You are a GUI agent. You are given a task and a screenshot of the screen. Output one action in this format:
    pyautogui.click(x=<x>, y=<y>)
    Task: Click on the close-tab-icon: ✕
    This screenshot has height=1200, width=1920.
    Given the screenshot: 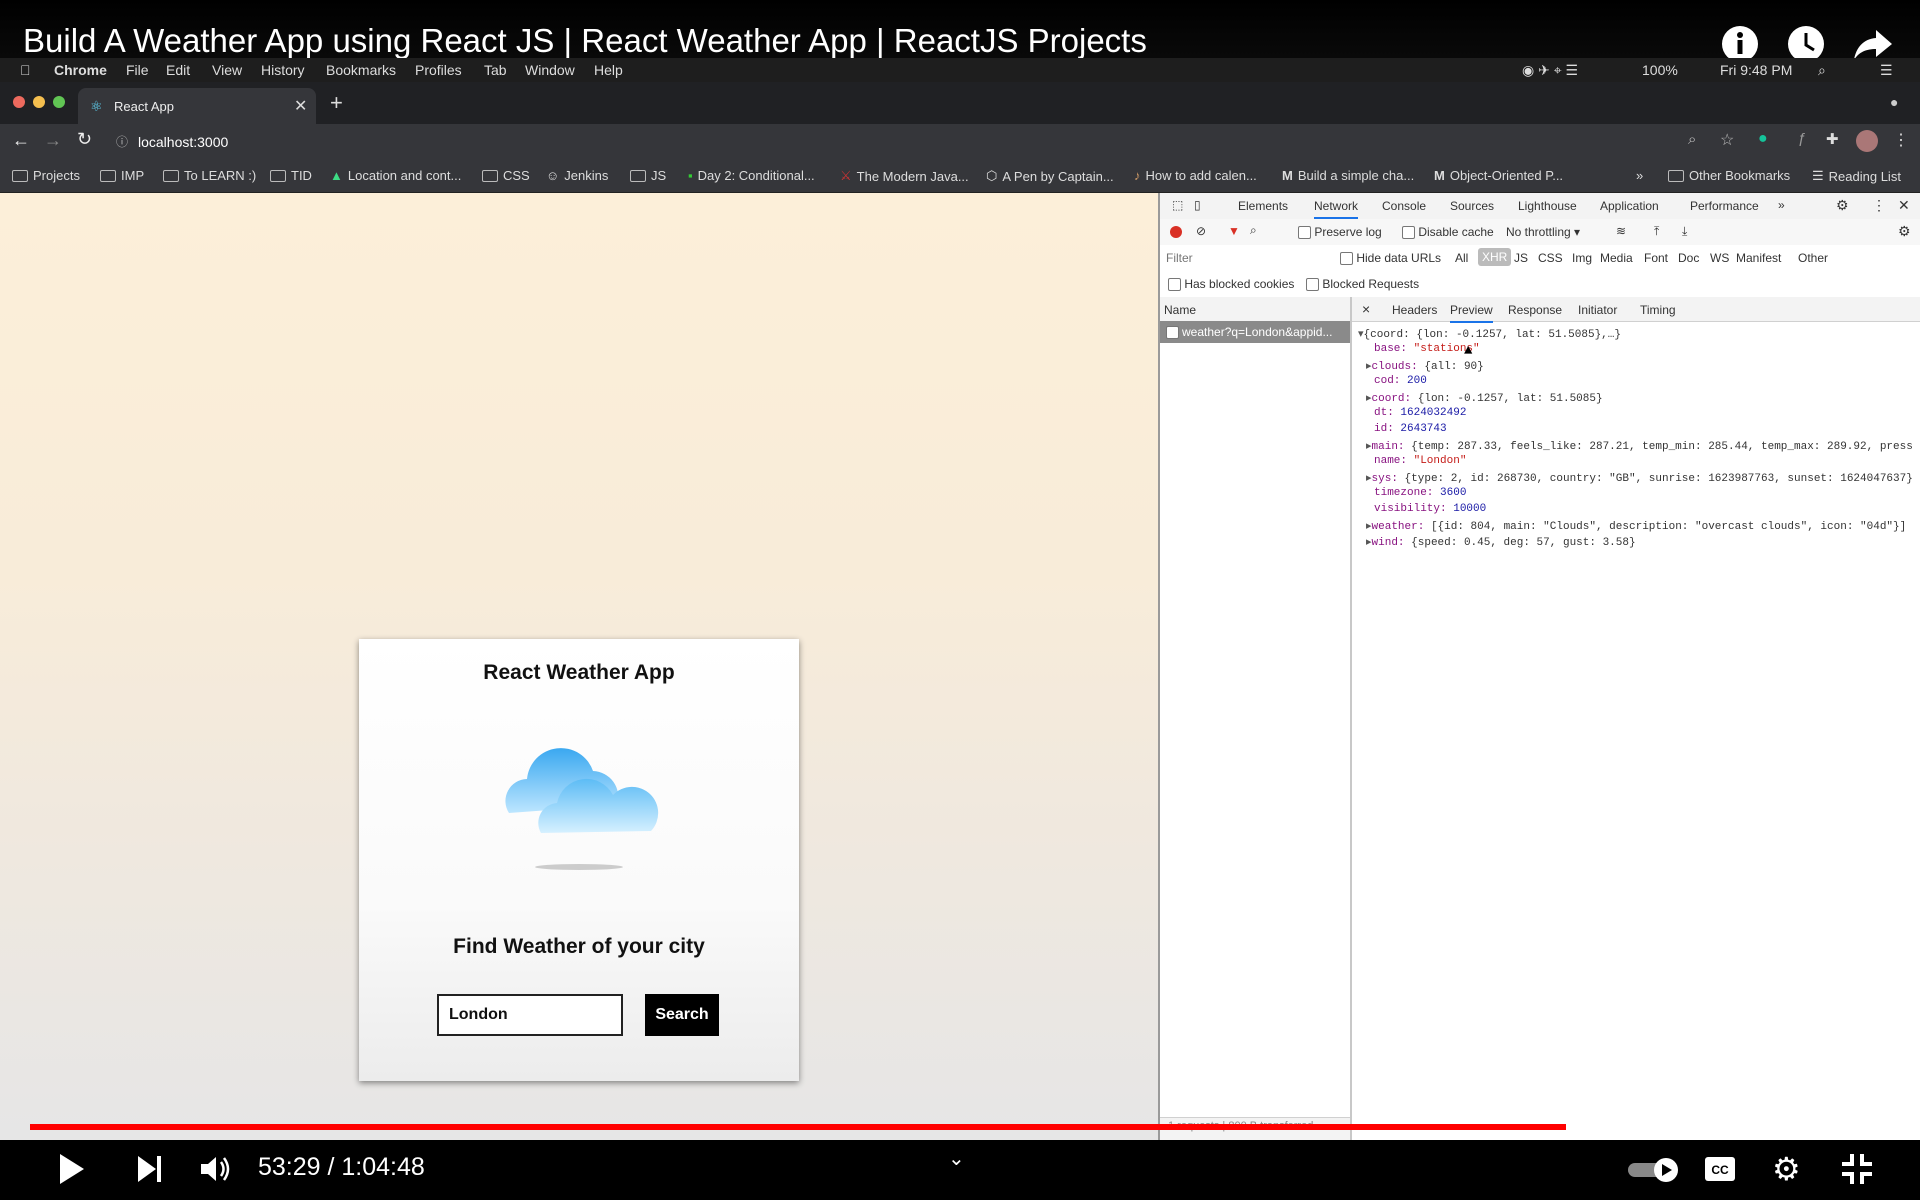 What is the action you would take?
    pyautogui.click(x=300, y=106)
    